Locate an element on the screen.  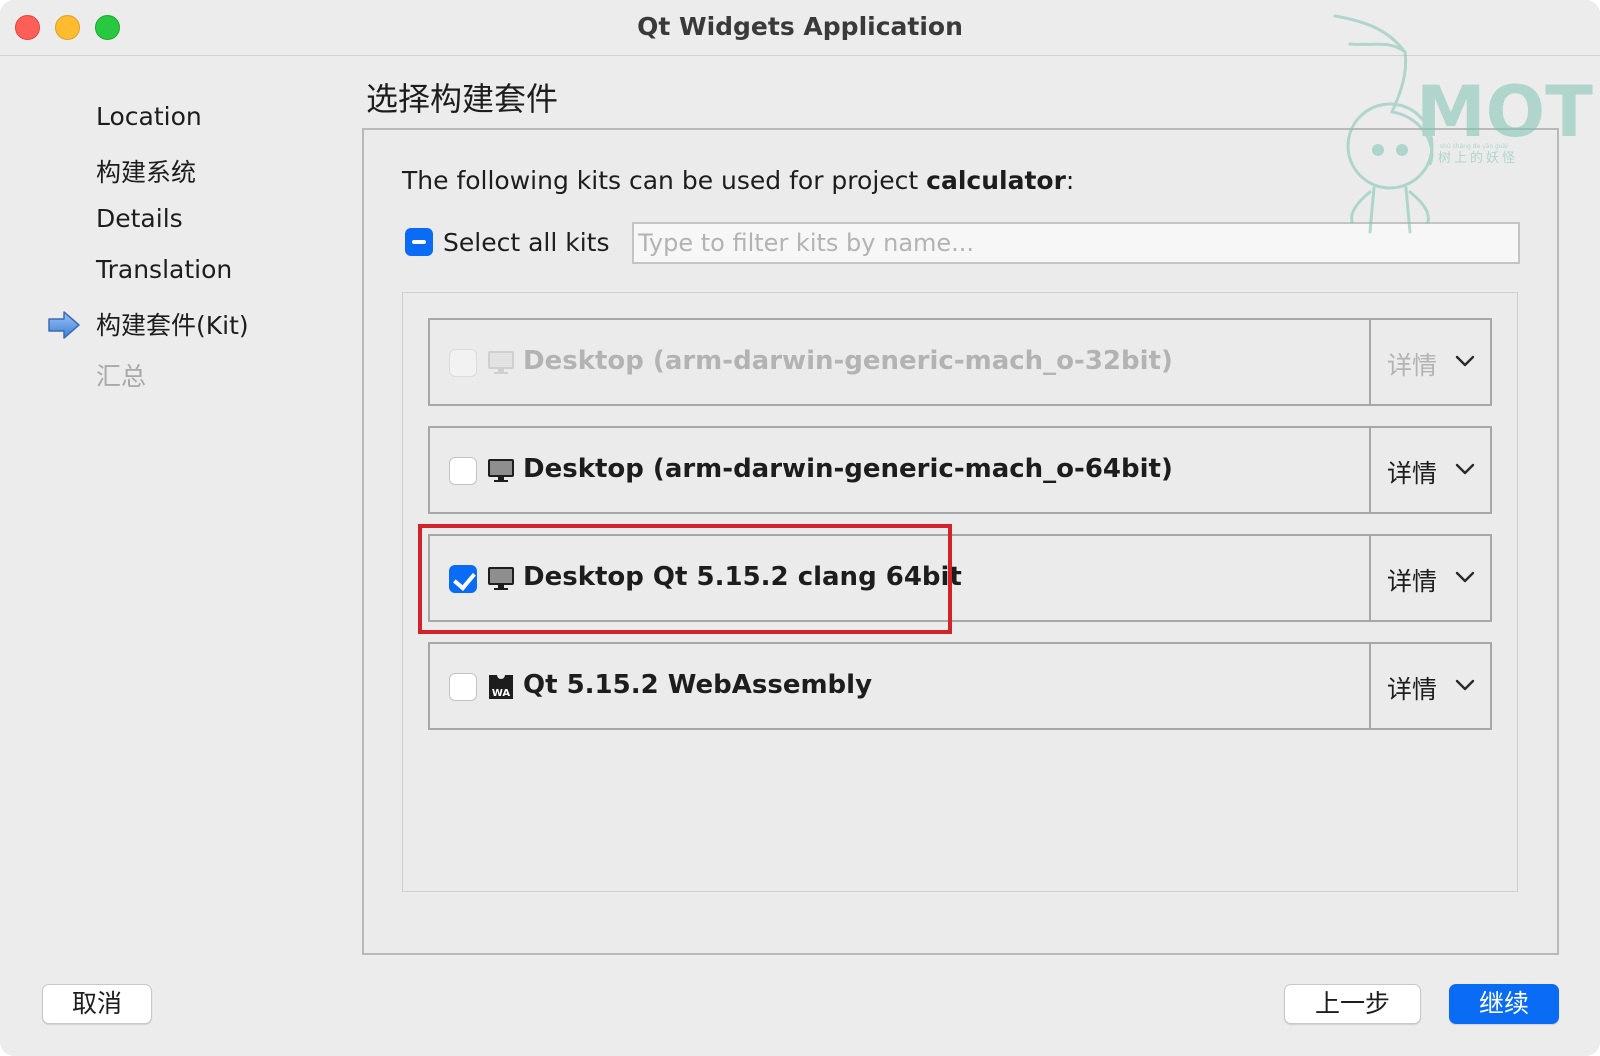
select-all-kits-label: Select all kits is located at coordinates (526, 242).